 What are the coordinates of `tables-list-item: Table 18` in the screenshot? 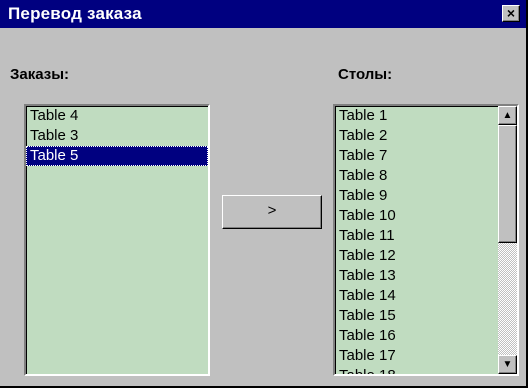 It's located at (426, 370).